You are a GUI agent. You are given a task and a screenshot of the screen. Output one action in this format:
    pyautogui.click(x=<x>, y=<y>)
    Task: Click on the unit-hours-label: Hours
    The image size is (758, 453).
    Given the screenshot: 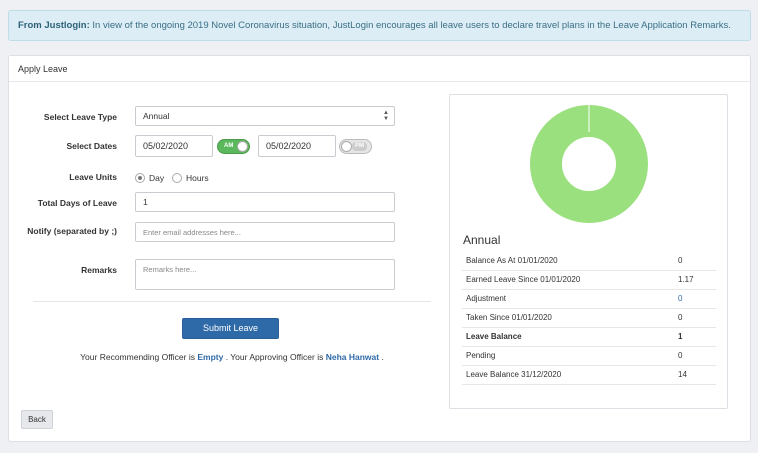 What is the action you would take?
    pyautogui.click(x=197, y=178)
    